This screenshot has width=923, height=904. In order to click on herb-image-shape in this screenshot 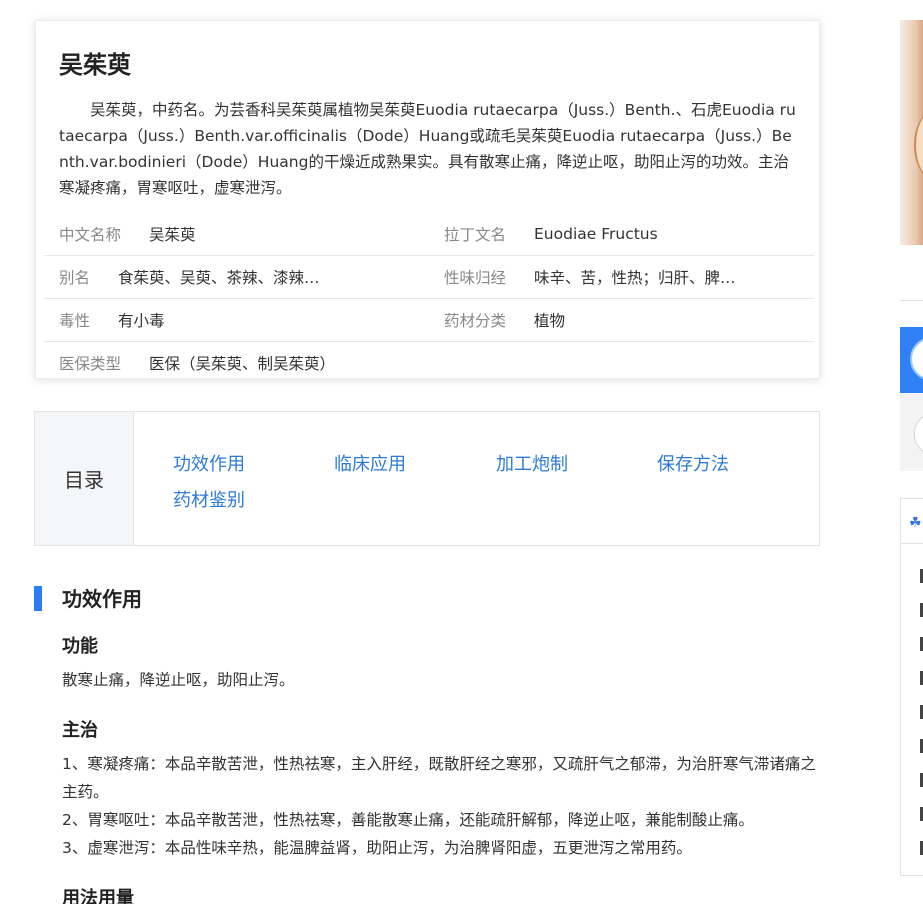, I will do `click(918, 145)`.